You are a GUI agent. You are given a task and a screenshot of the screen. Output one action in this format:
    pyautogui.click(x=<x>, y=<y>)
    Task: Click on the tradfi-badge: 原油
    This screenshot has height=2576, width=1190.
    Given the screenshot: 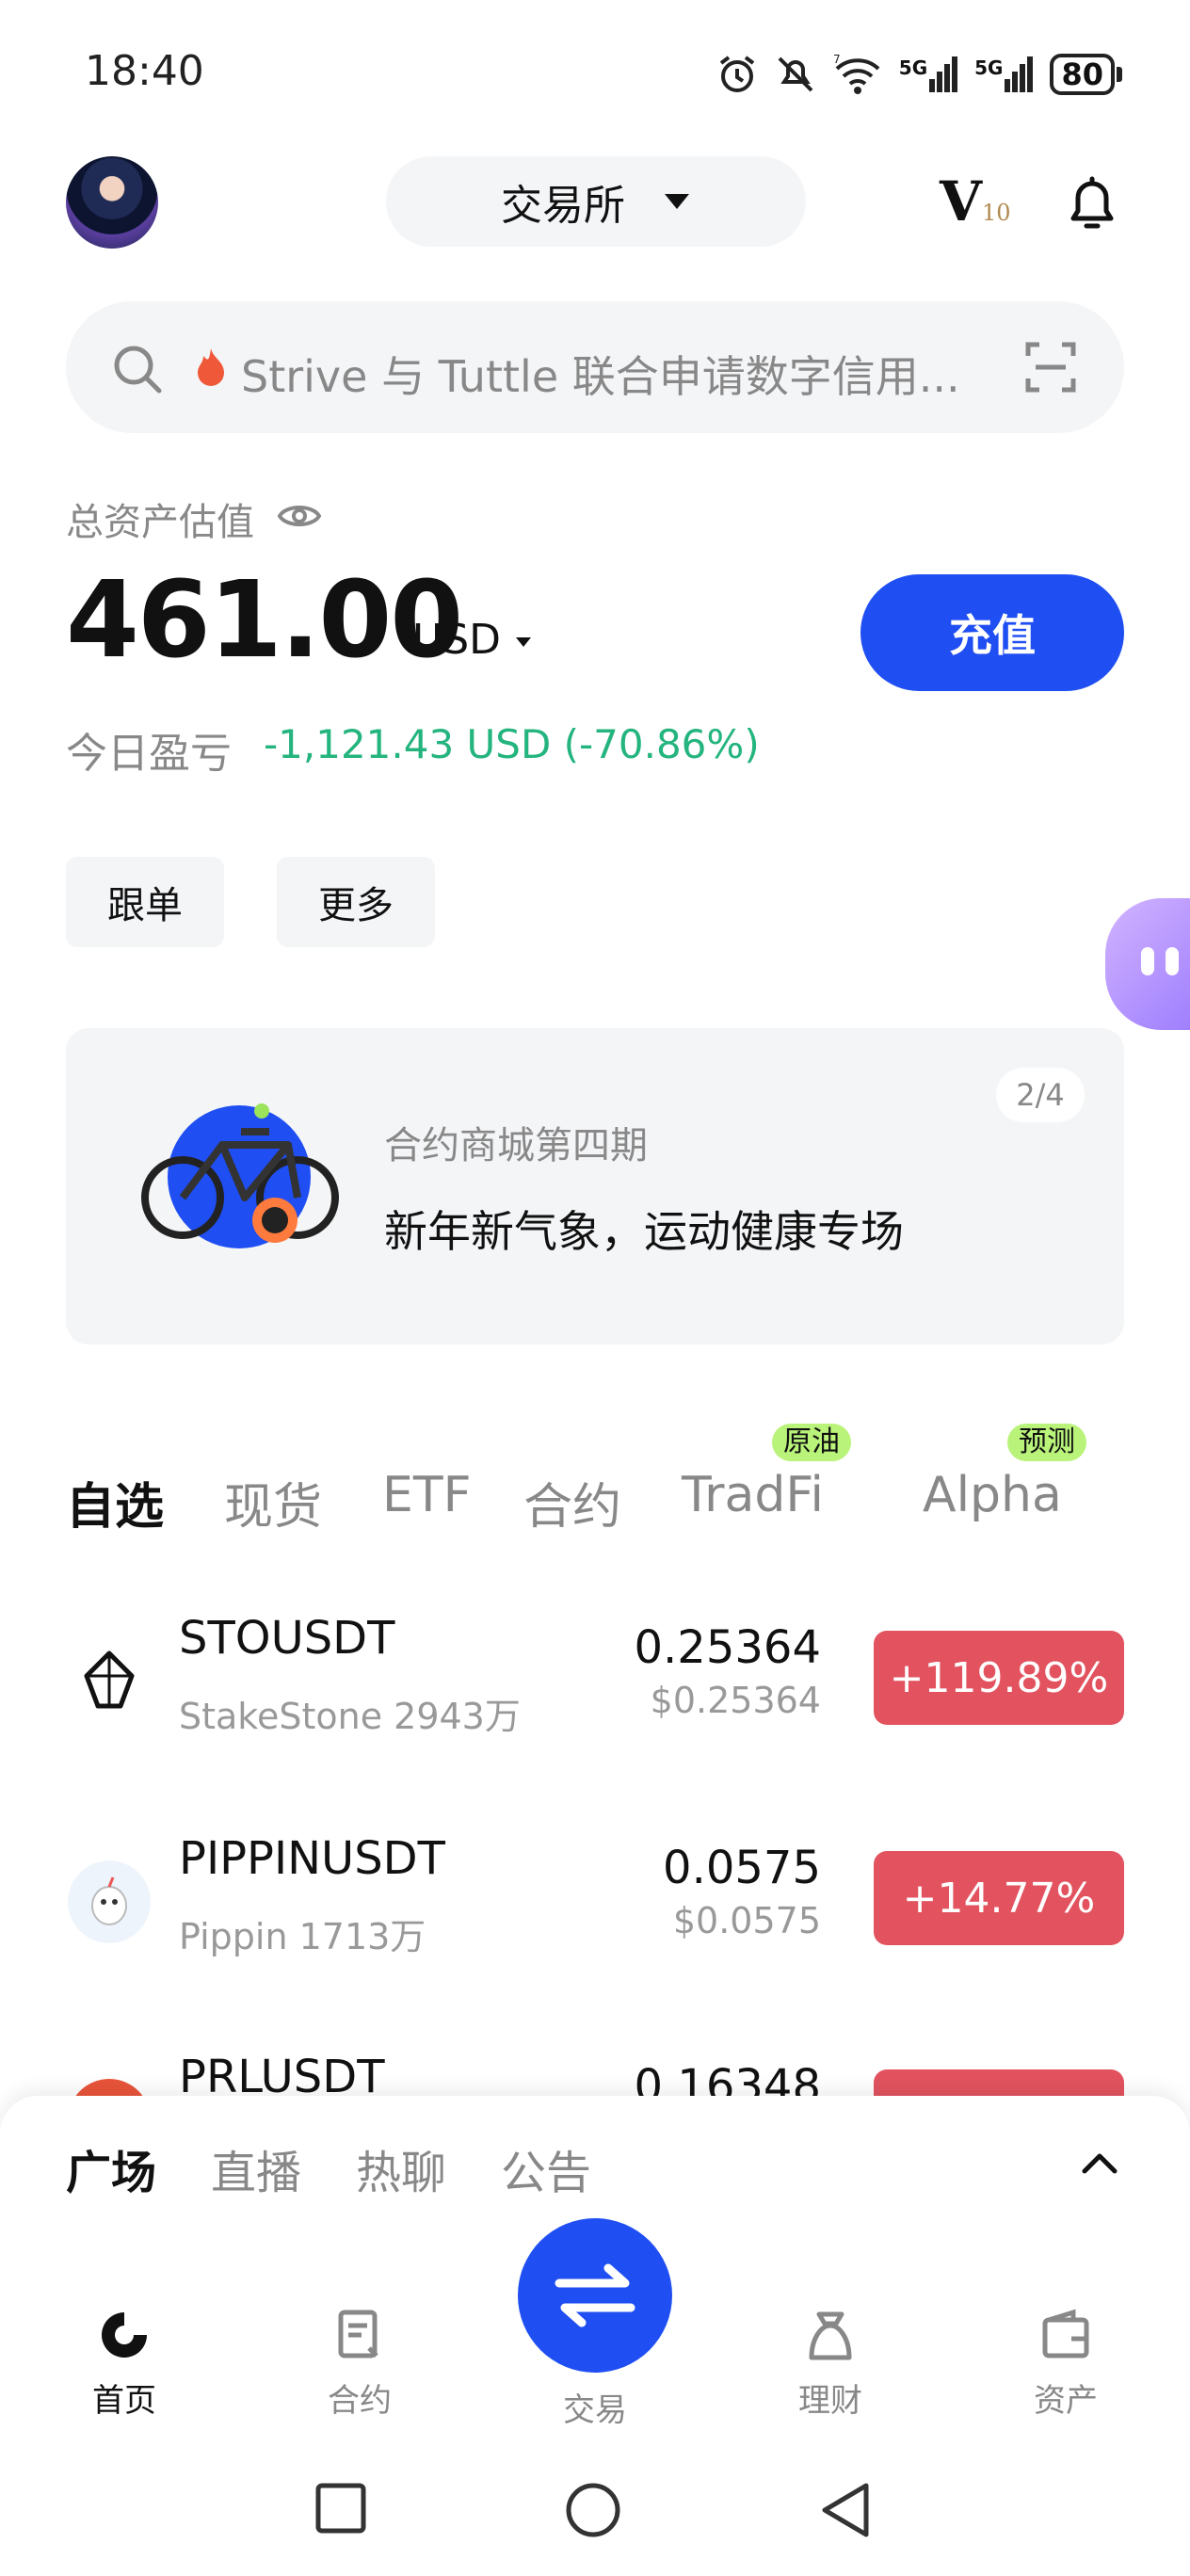 What is the action you would take?
    pyautogui.click(x=812, y=1442)
    